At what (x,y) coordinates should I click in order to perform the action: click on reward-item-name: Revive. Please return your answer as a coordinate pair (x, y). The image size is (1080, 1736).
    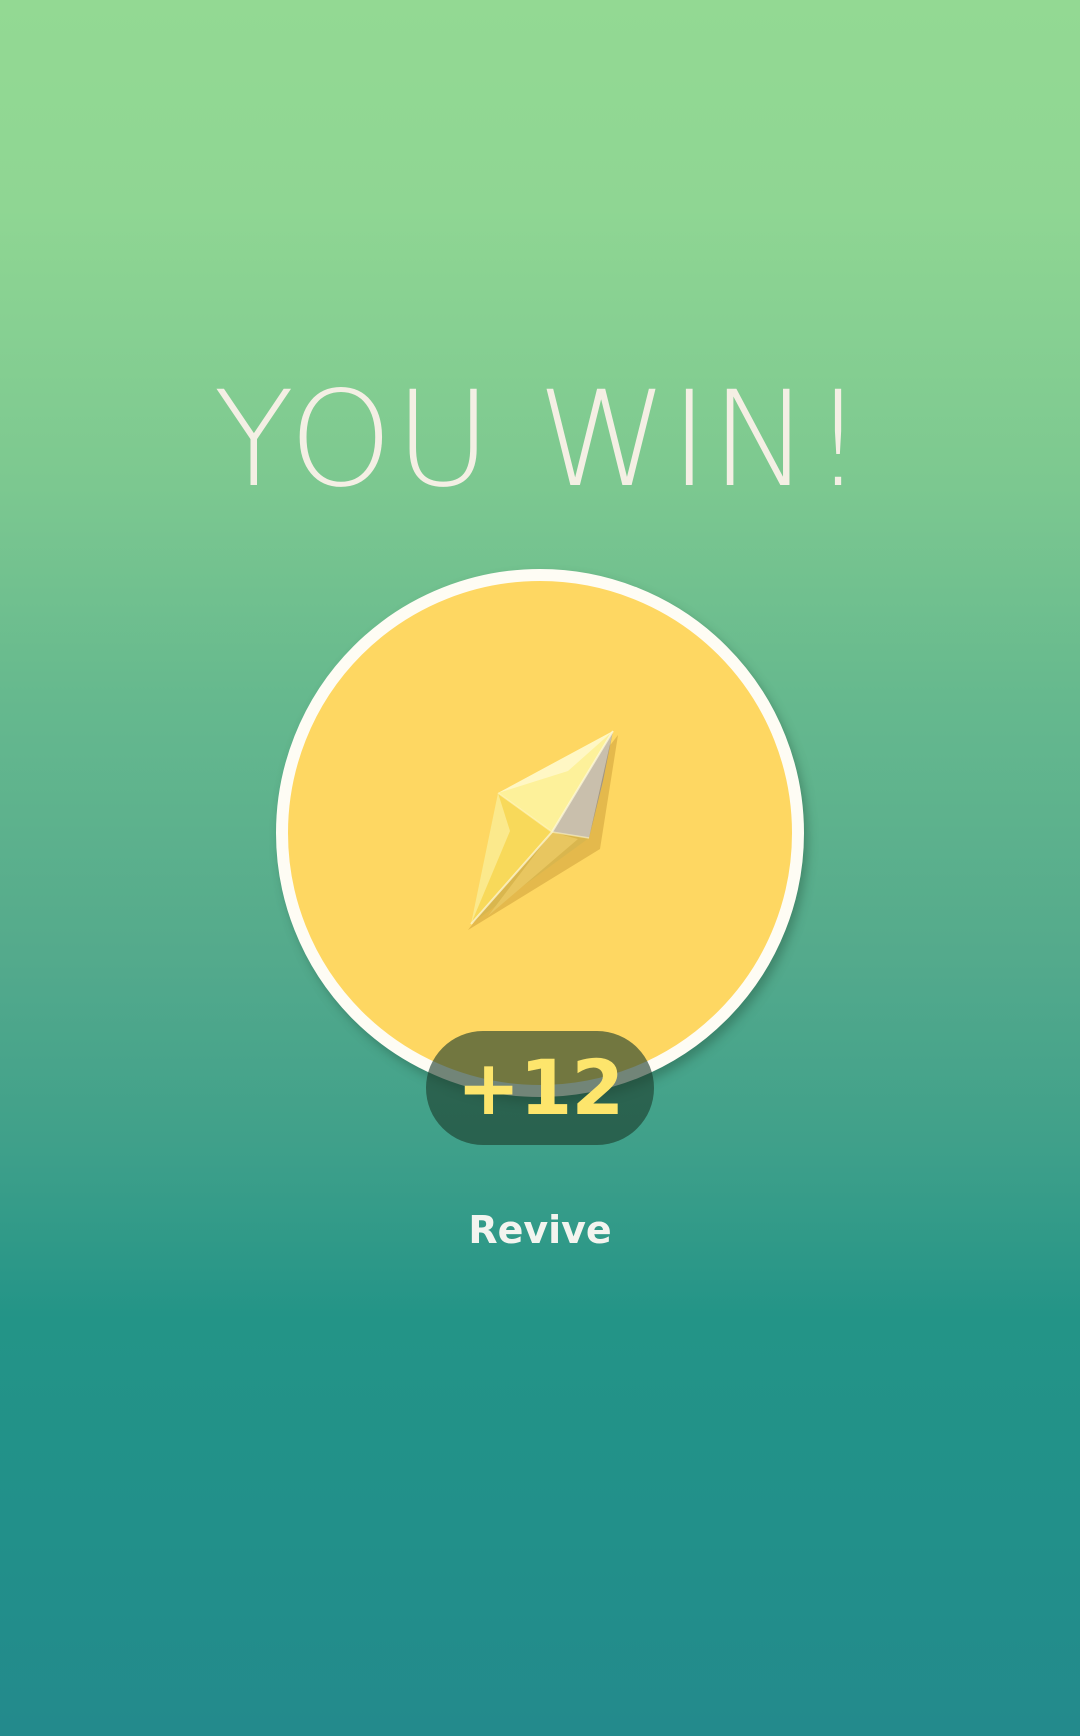
    Looking at the image, I should click on (540, 1230).